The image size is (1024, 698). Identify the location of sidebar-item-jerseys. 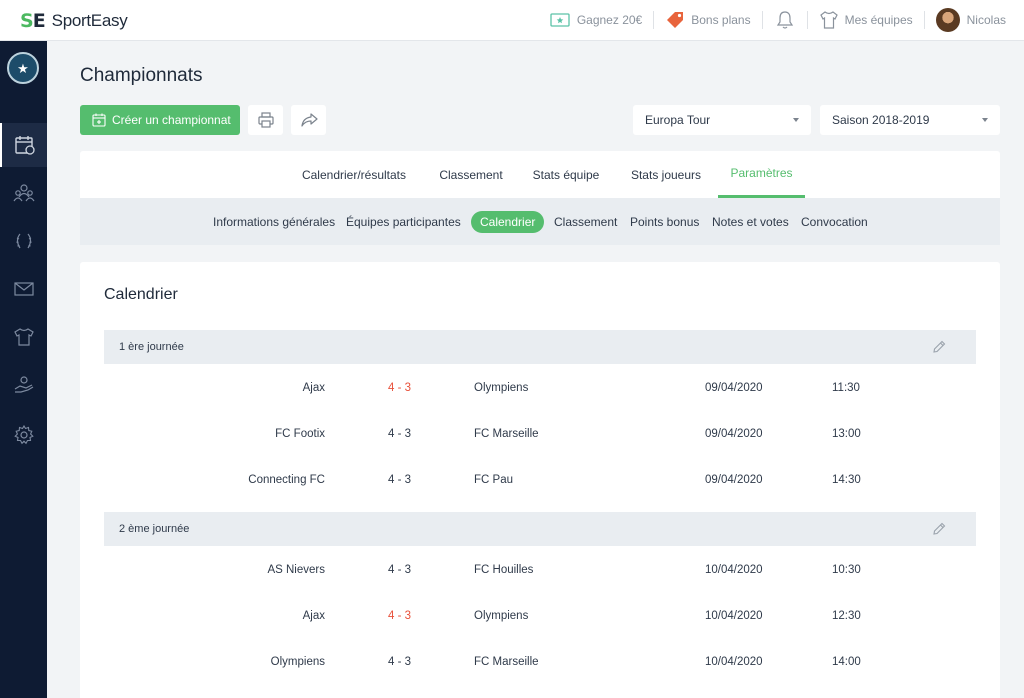
(23, 337).